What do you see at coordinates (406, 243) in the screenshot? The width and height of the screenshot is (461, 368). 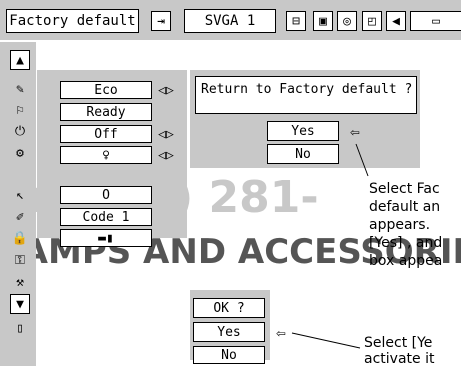 I see `caption-line-4: [Yes] , and` at bounding box center [406, 243].